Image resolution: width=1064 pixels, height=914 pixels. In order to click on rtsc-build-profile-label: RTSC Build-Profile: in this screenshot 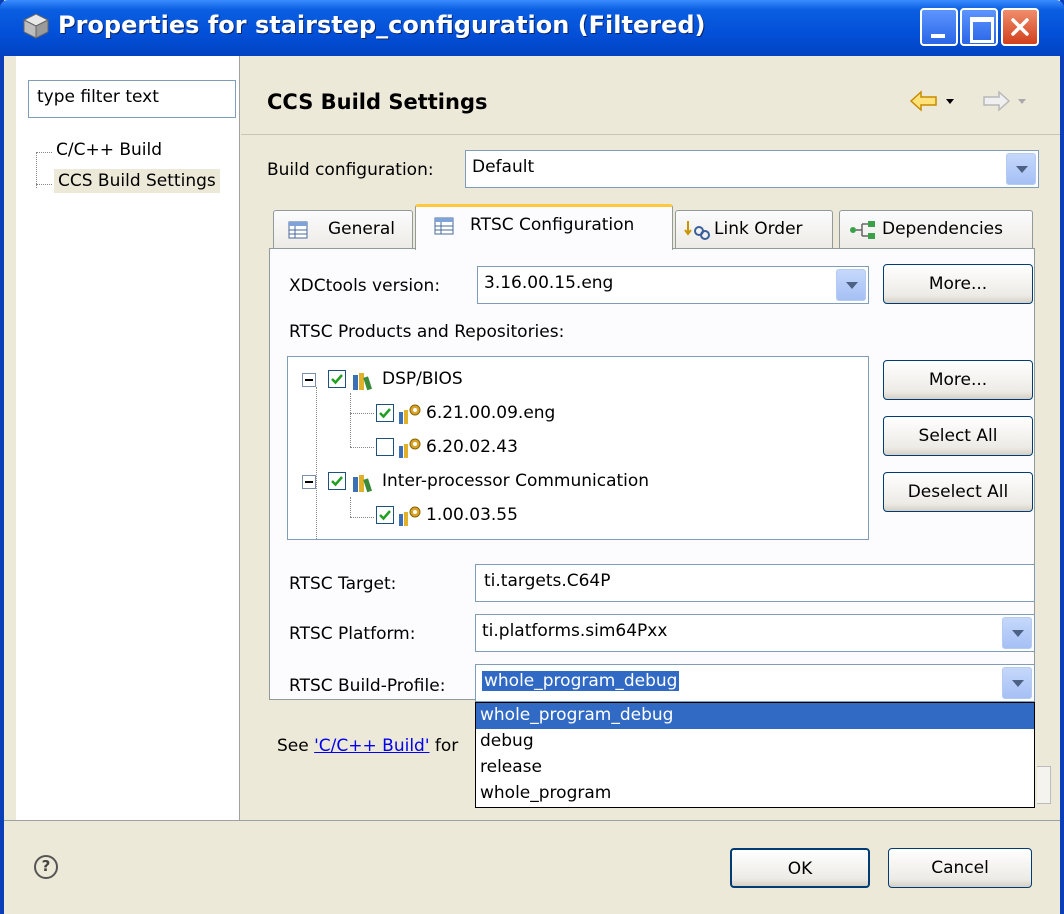, I will do `click(367, 686)`.